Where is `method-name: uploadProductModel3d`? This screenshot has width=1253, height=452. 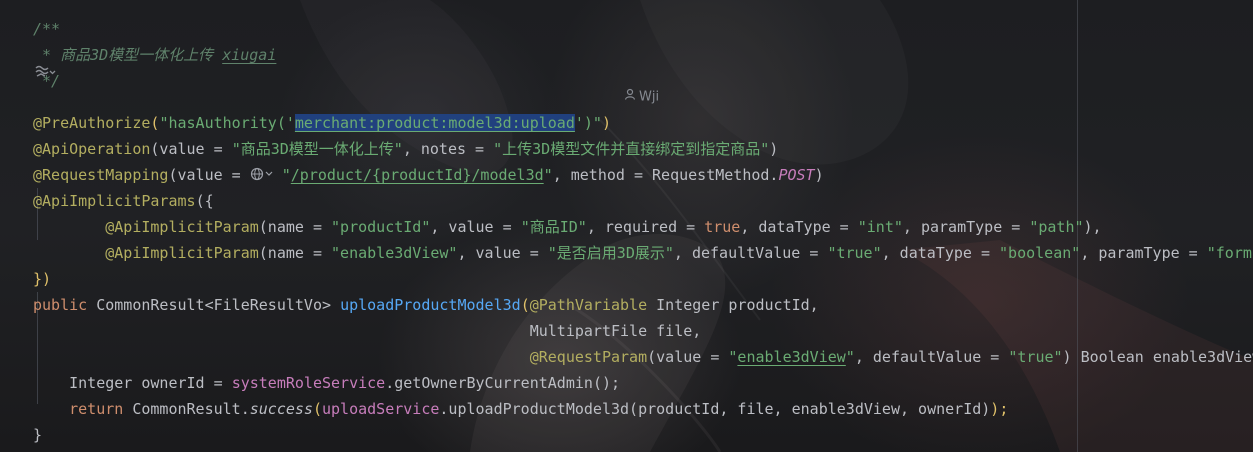 method-name: uploadProductModel3d is located at coordinates (430, 305).